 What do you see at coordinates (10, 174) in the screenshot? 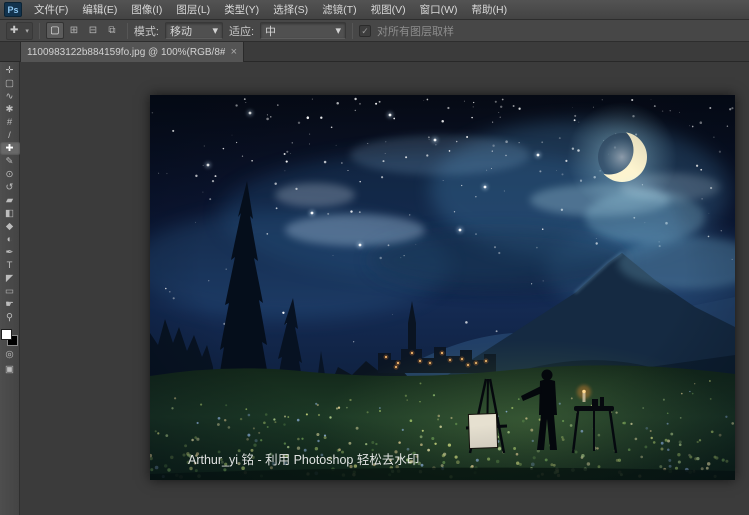
I see `clone-stamp-tool: ⊙` at bounding box center [10, 174].